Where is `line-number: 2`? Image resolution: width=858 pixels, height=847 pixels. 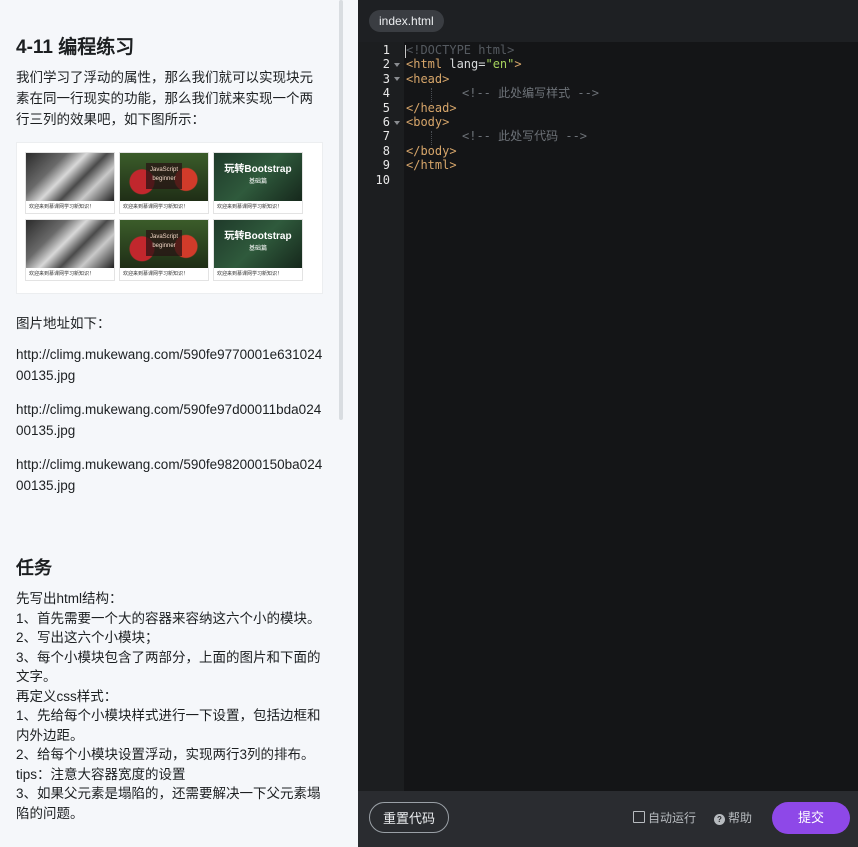 line-number: 2 is located at coordinates (386, 64).